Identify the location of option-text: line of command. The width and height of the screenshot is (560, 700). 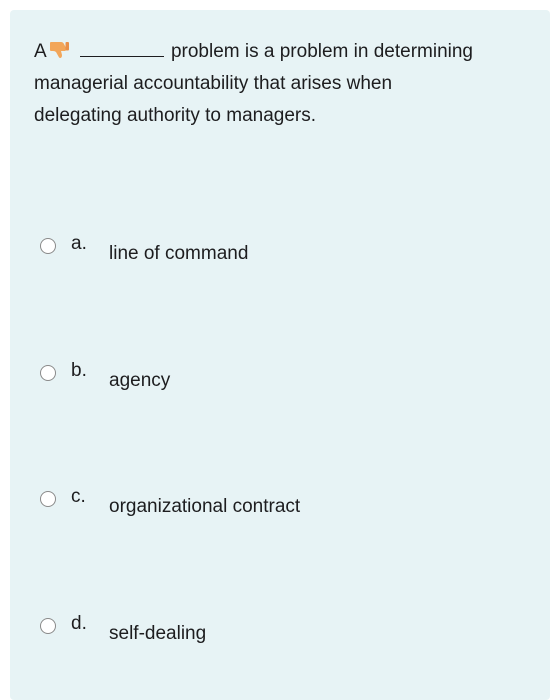
(178, 254).